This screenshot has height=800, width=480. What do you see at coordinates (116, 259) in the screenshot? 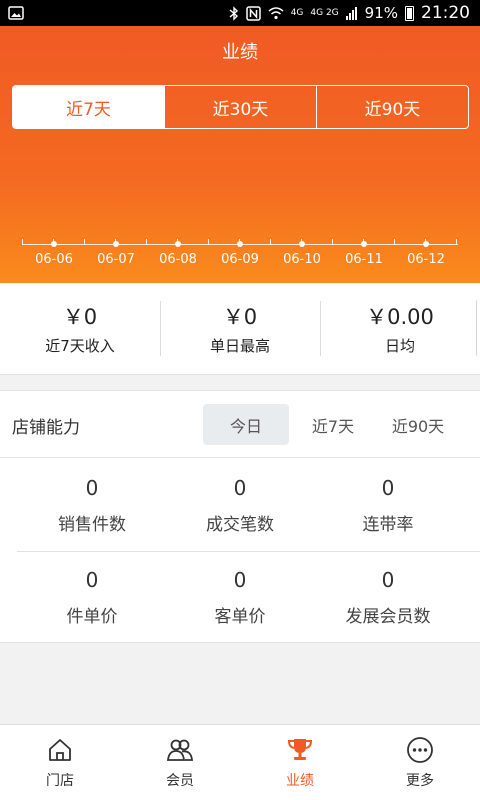
I see `chart-x-tick-label: 06-07` at bounding box center [116, 259].